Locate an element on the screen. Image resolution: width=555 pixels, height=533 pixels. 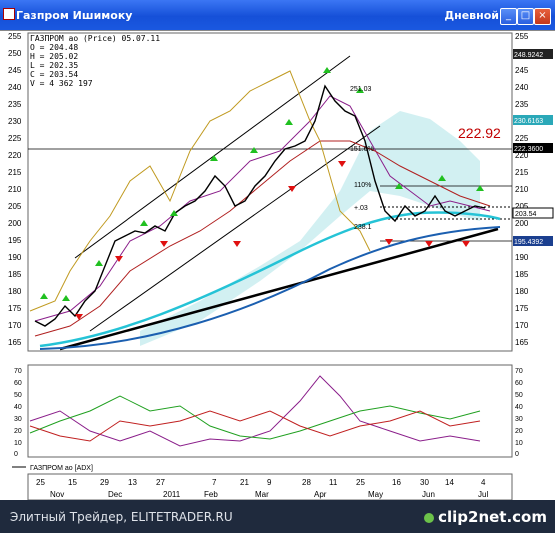
adx-tick-left: 50 is located at coordinates (18, 395).